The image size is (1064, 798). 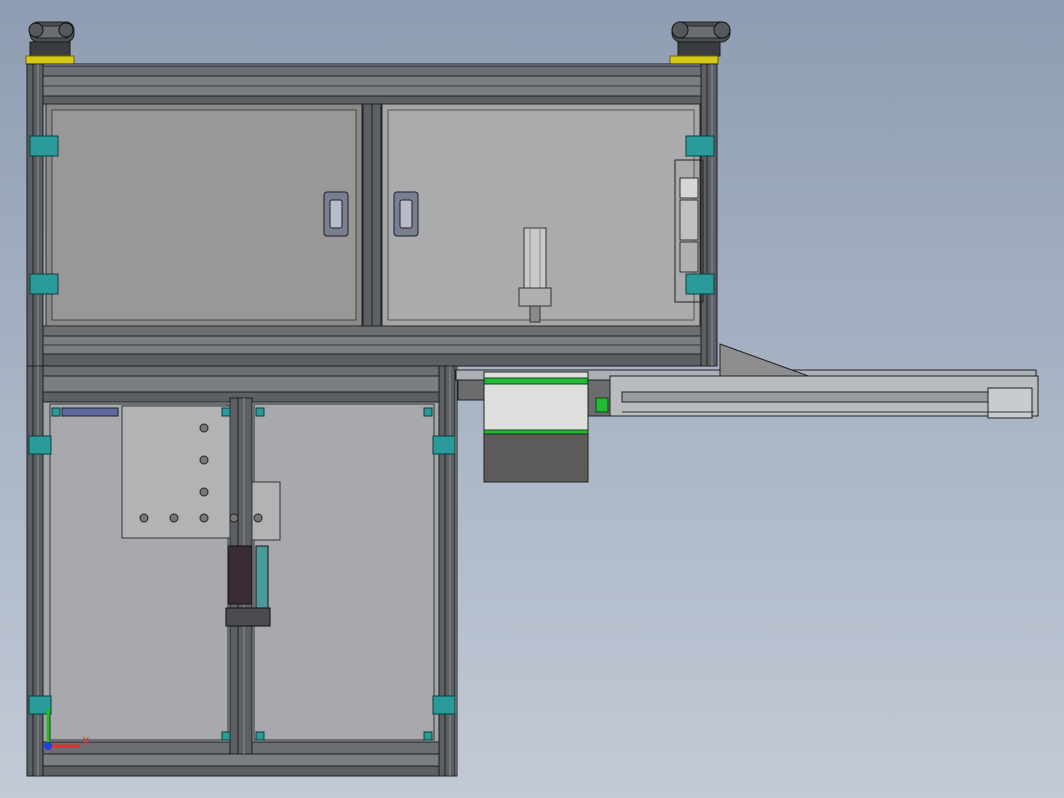 What do you see at coordinates (700, 43) in the screenshot?
I see `caster-right` at bounding box center [700, 43].